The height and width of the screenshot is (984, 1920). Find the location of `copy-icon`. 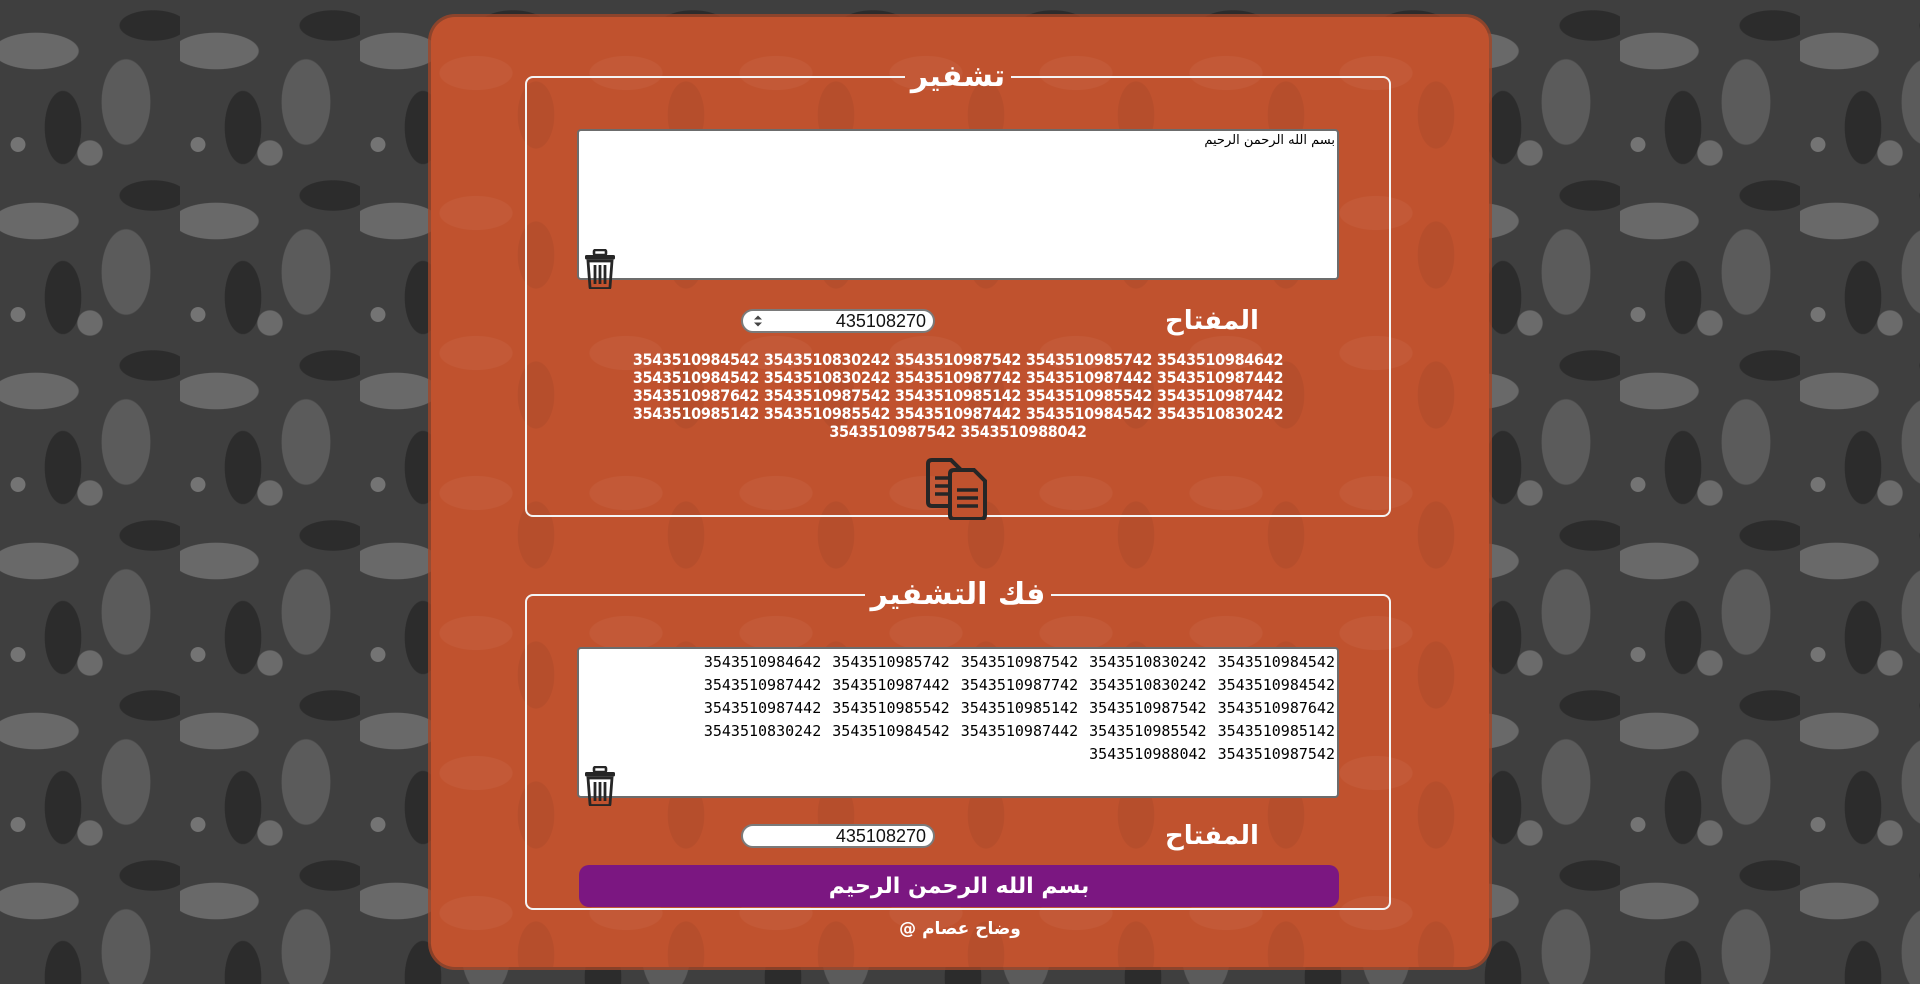

copy-icon is located at coordinates (958, 489).